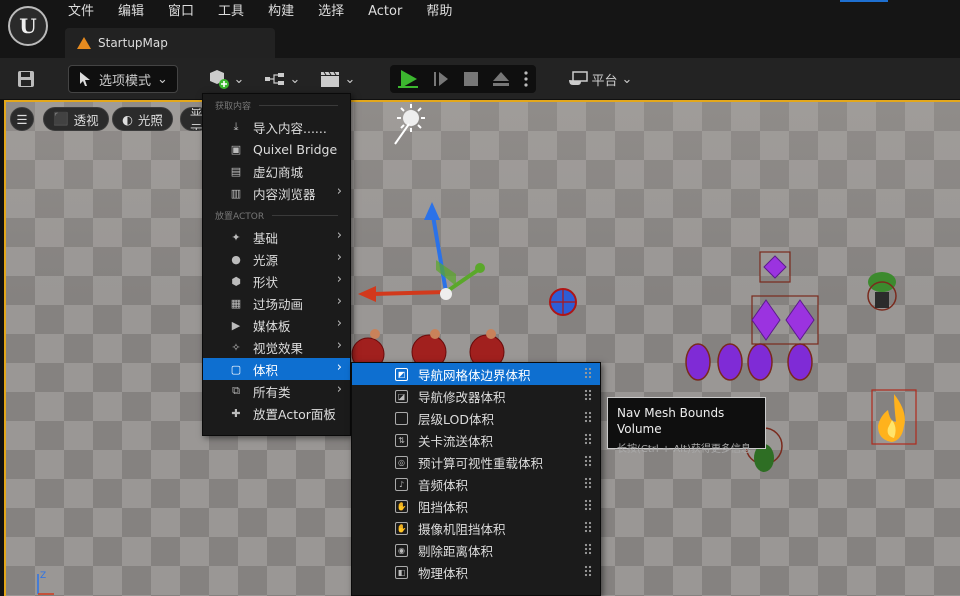  I want to click on lighting-button: ◐ 光照, so click(142, 119).